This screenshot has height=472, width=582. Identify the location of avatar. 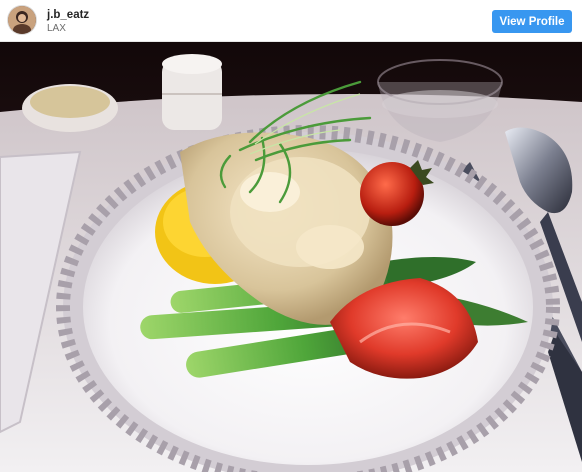
(22, 20).